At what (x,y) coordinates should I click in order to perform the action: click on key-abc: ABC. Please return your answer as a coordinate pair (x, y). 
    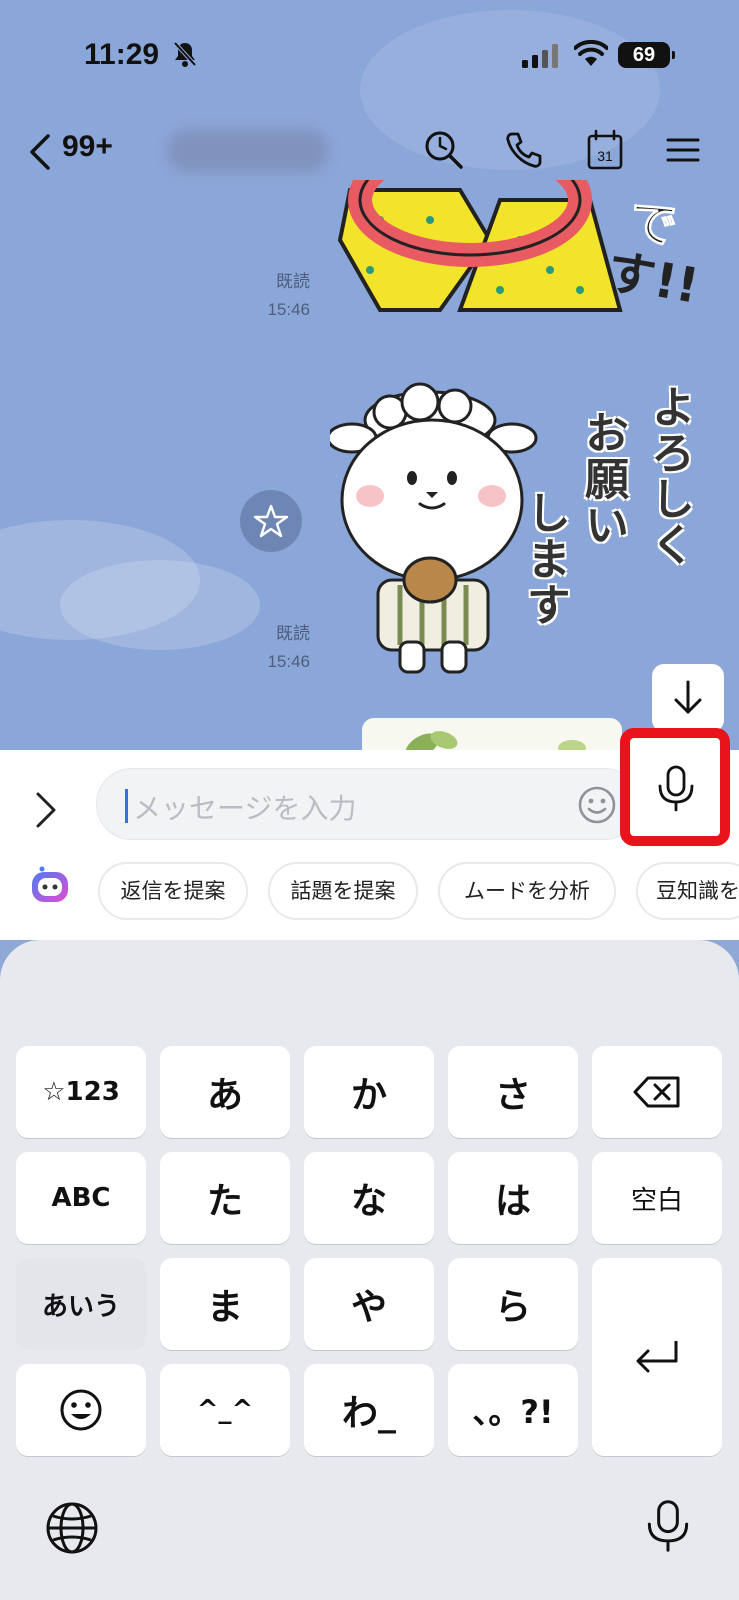
    Looking at the image, I should click on (81, 1198).